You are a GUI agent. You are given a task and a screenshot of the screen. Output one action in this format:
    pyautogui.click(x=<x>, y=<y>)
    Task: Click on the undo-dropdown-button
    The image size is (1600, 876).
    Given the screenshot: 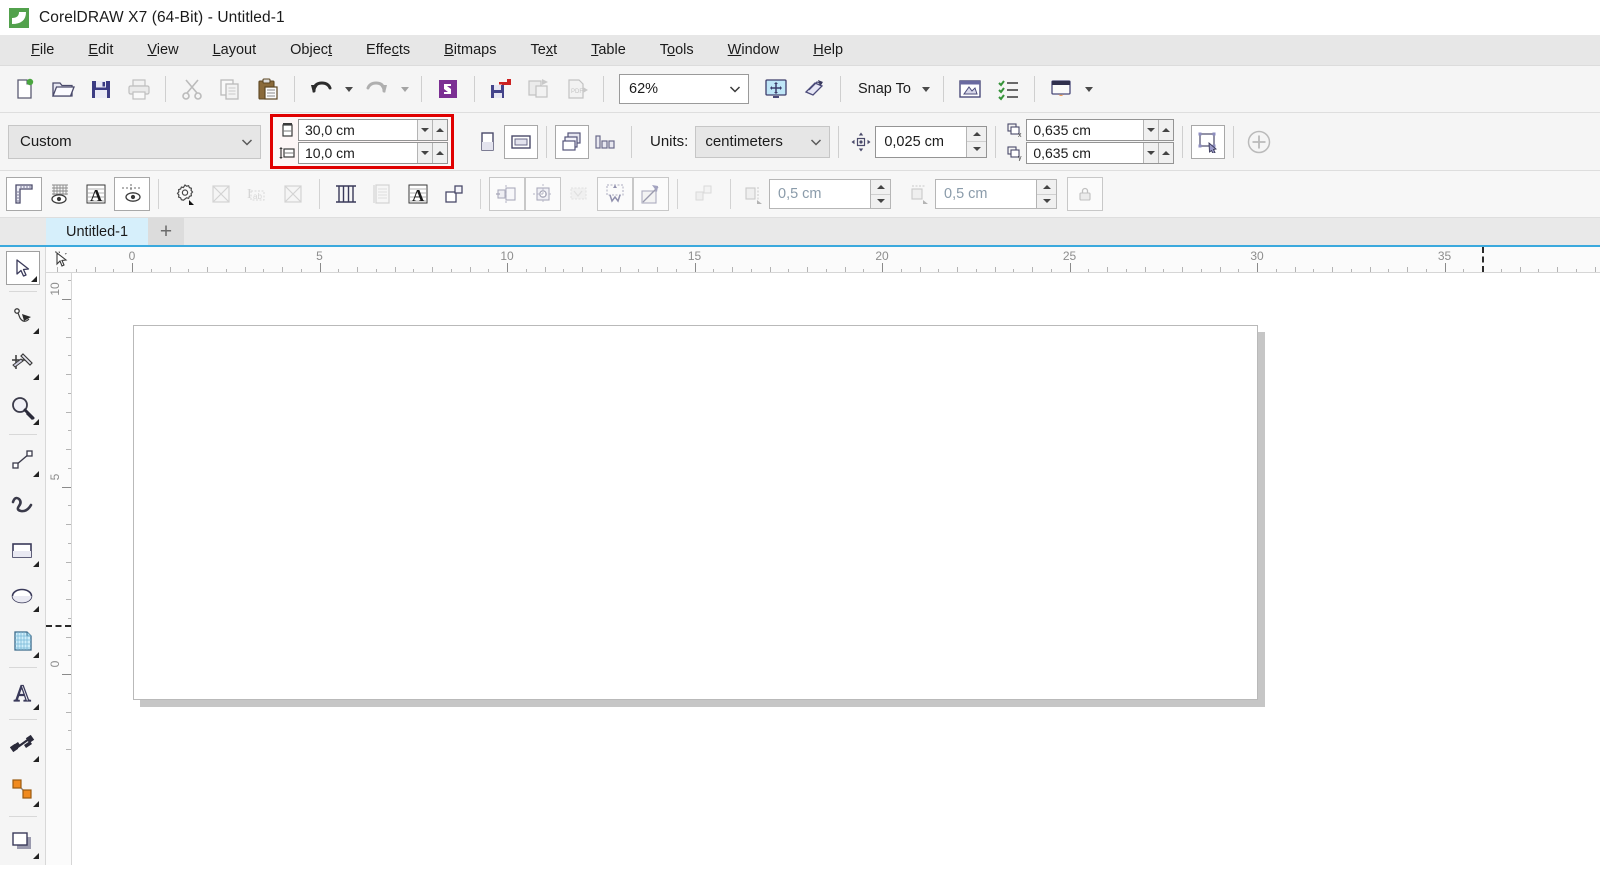 What is the action you would take?
    pyautogui.click(x=349, y=89)
    